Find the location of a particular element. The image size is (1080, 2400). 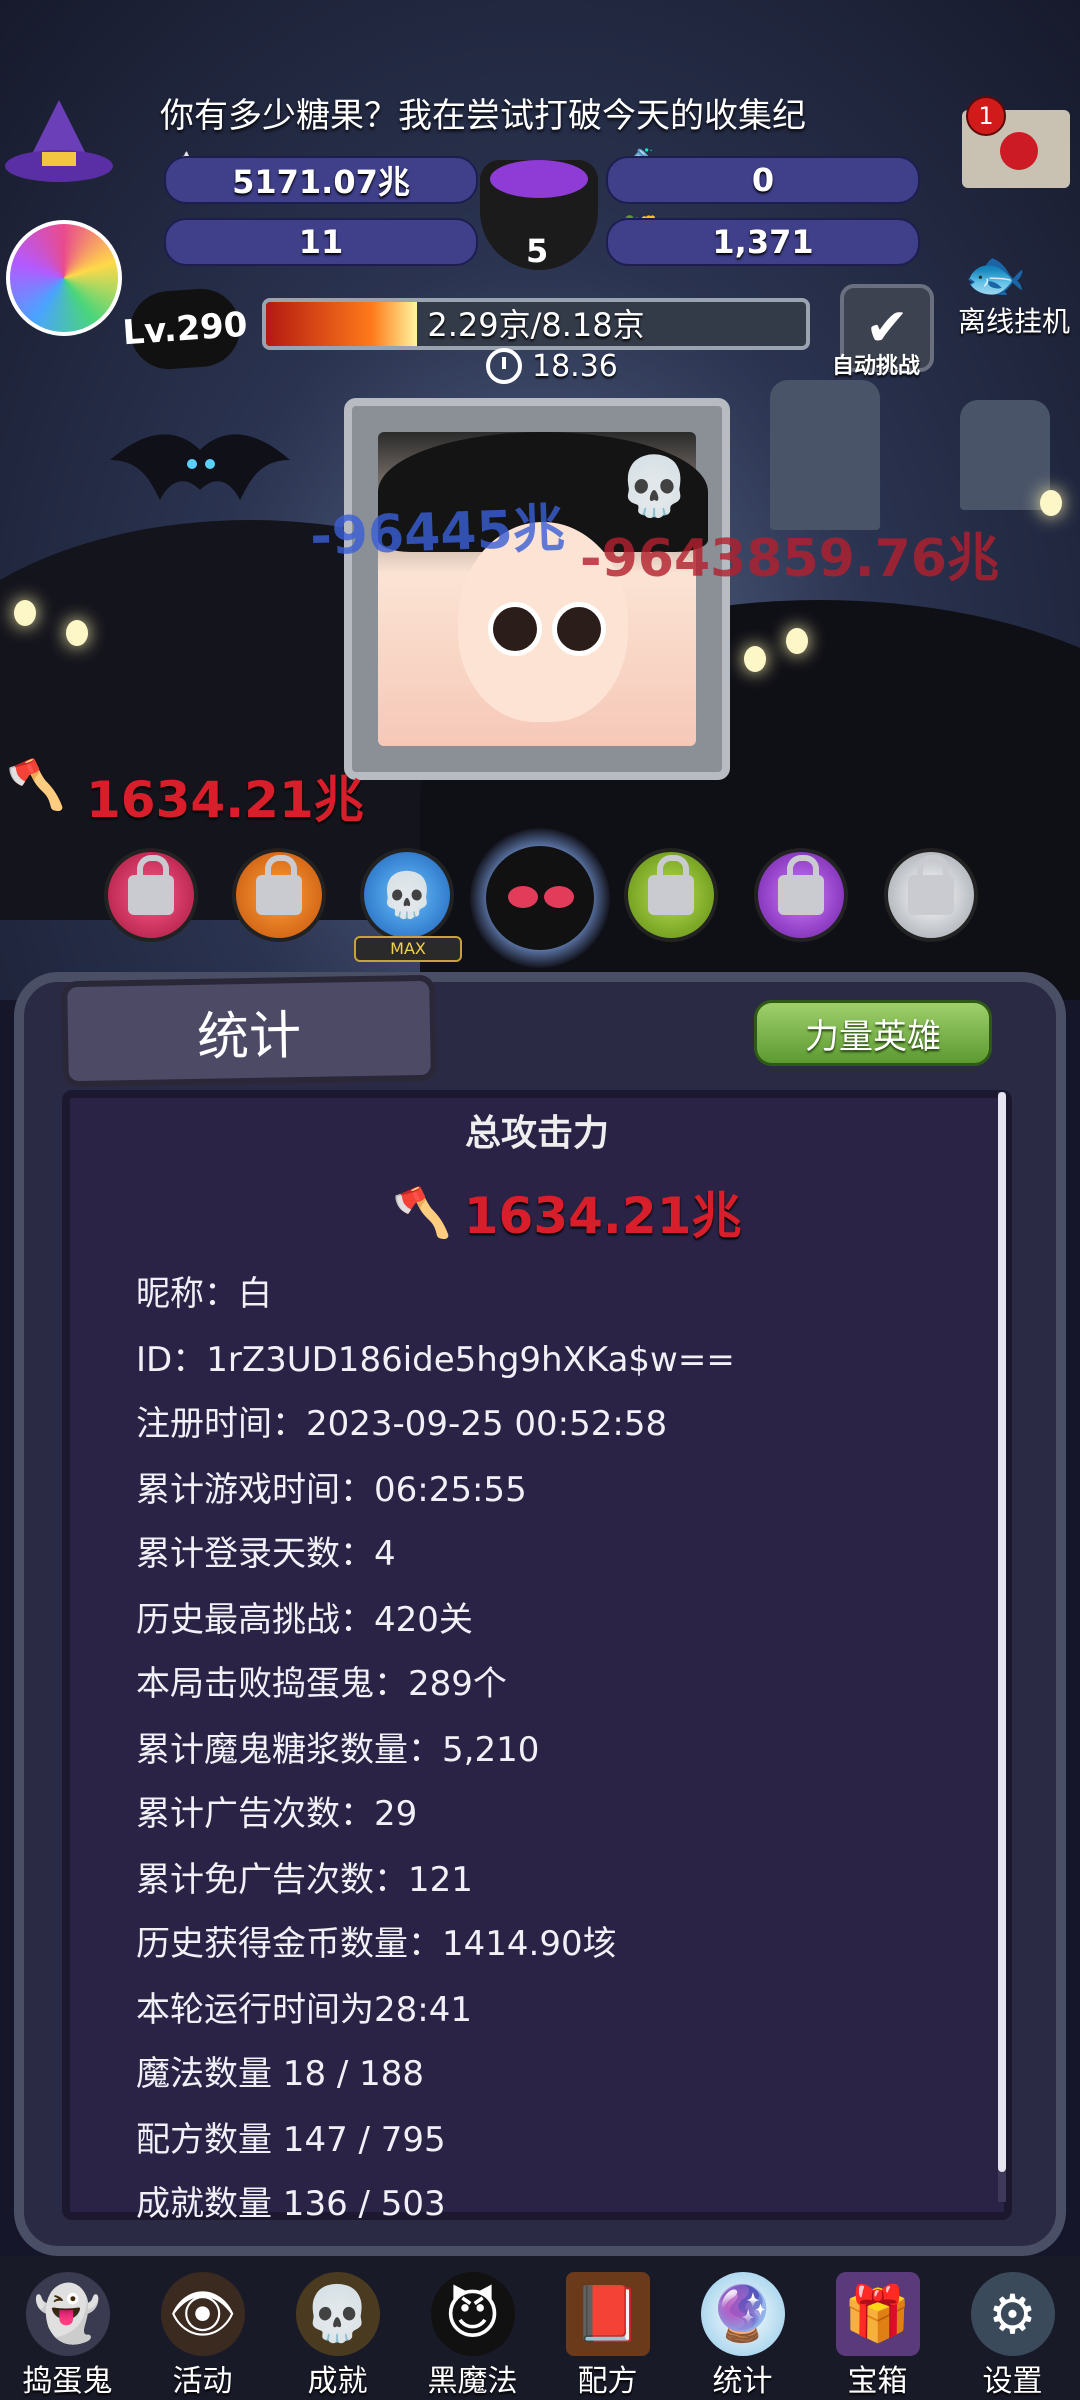

clock-icon is located at coordinates (504, 366).